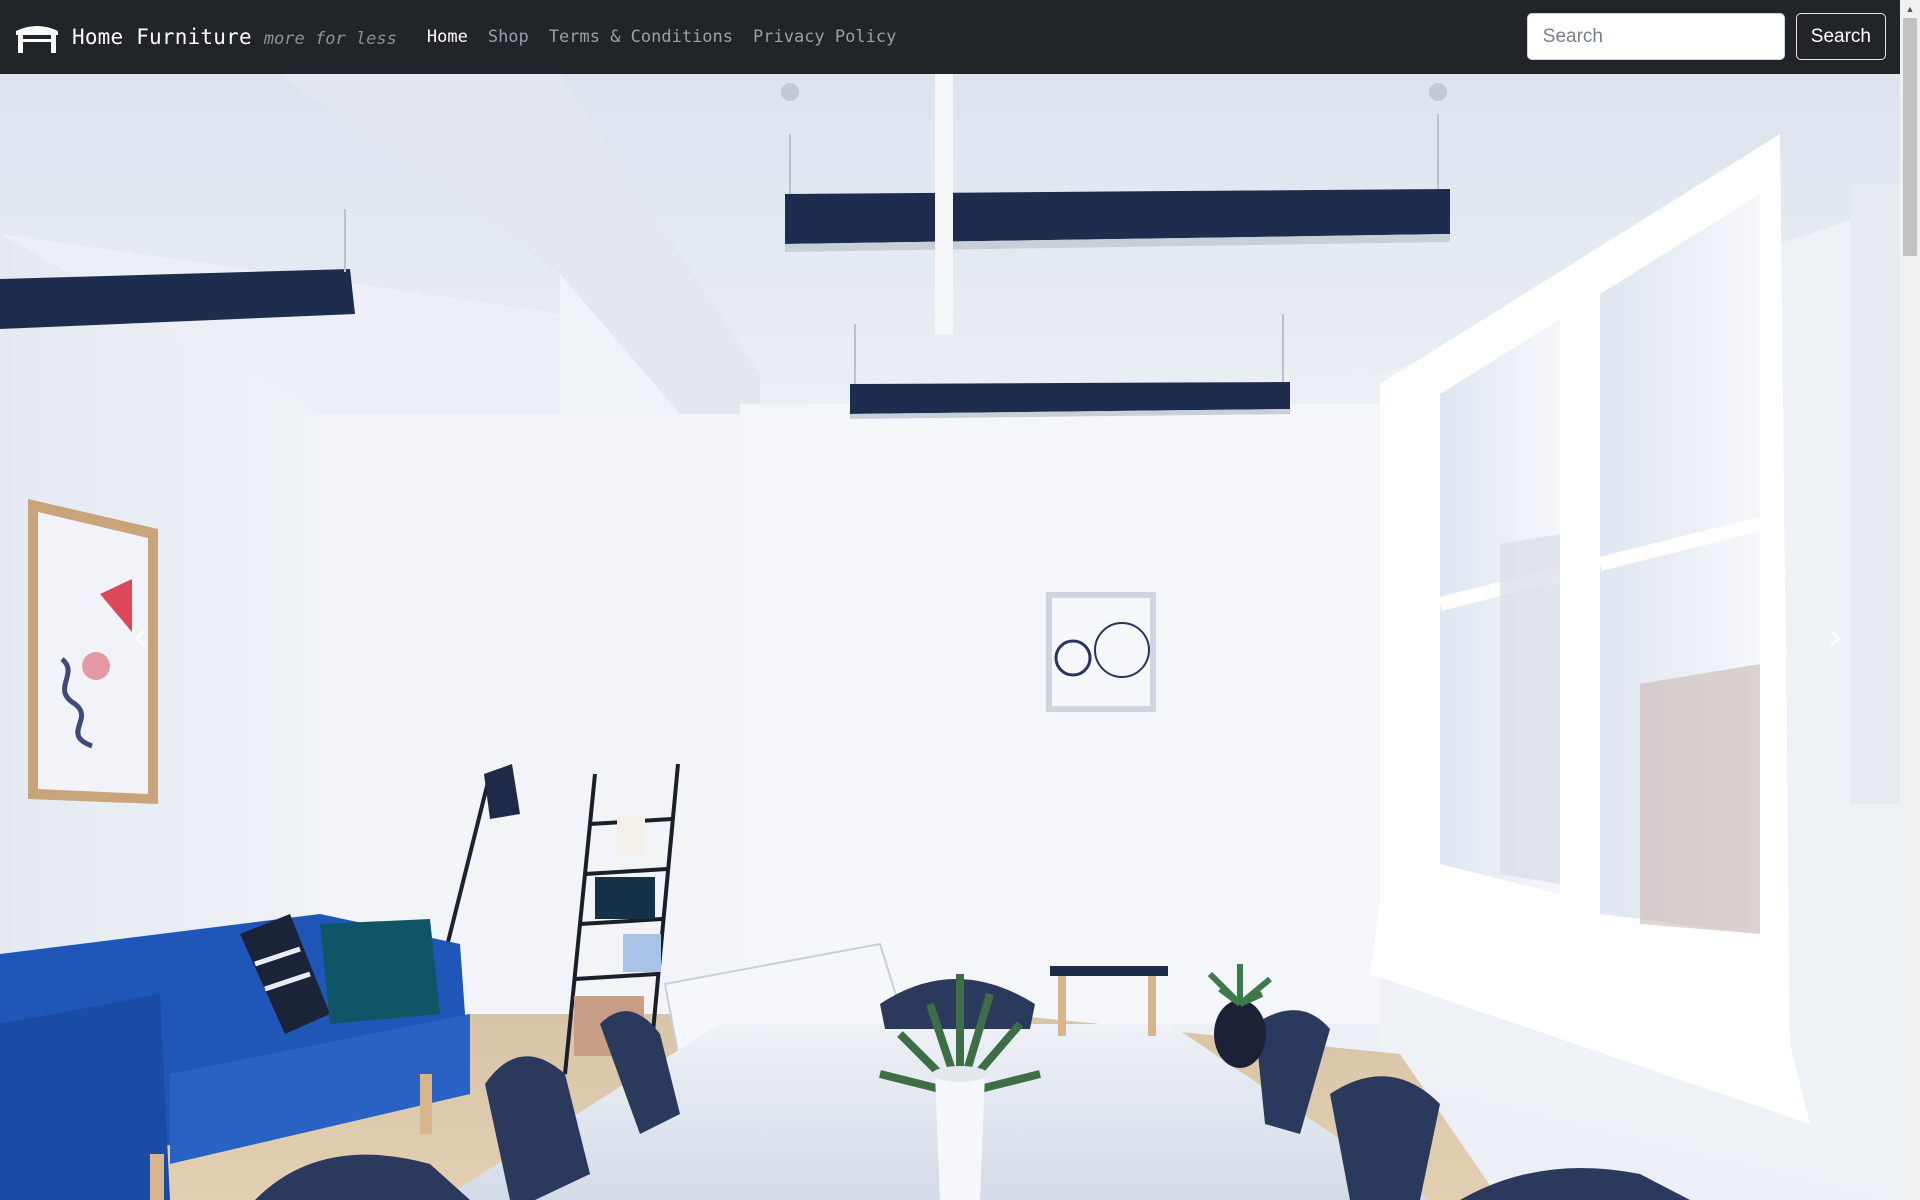  Describe the element at coordinates (1840, 36) in the screenshot. I see `search-button: Search` at that location.